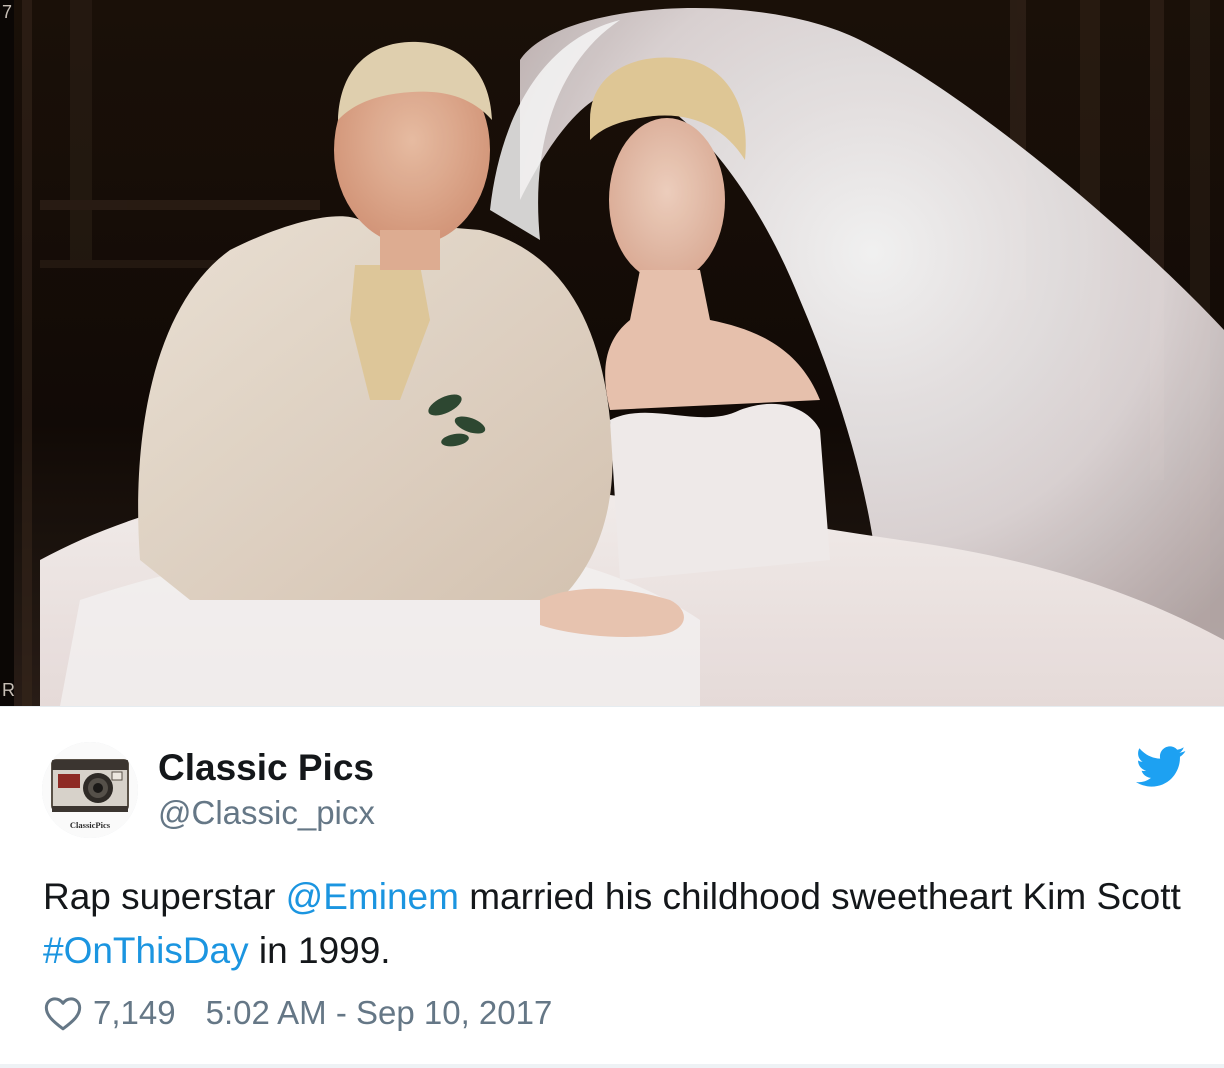  I want to click on camera-icon: ClassicPics, so click(90, 790).